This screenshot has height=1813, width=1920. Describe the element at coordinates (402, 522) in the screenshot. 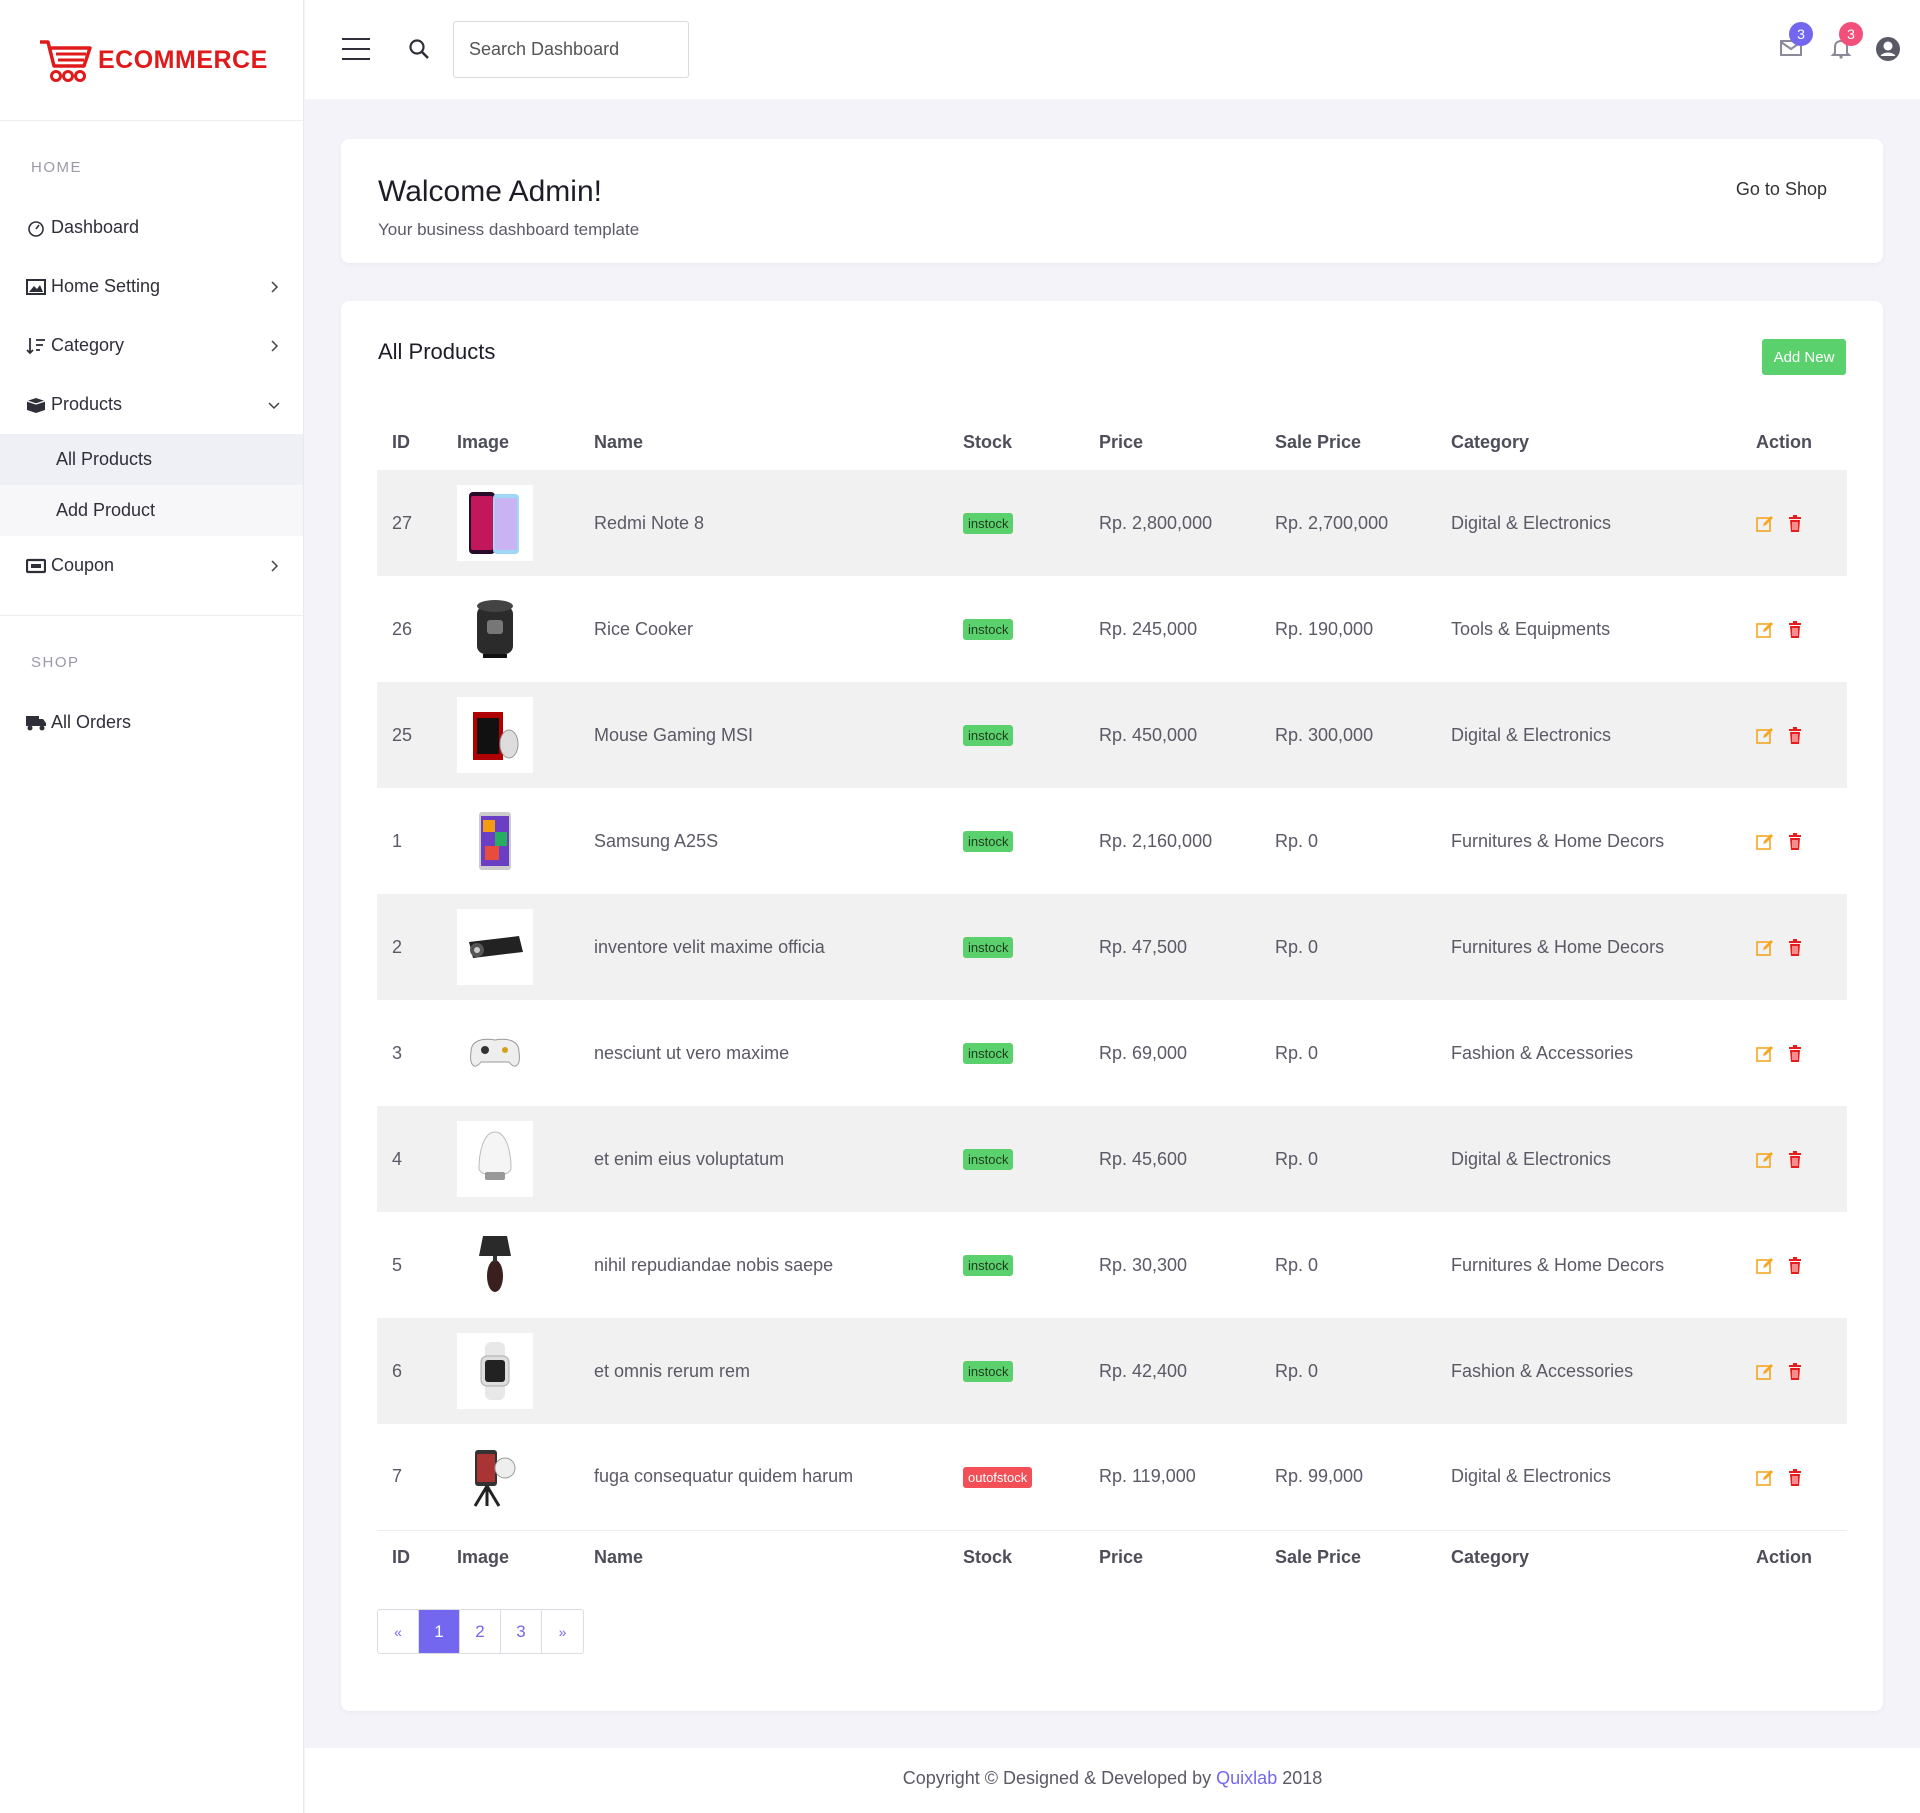

I see `row-id: 27` at that location.